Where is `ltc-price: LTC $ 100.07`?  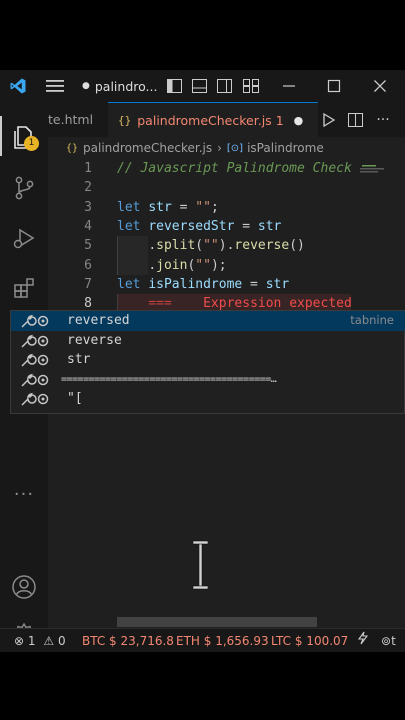 ltc-price: LTC $ 100.07 is located at coordinates (309, 640).